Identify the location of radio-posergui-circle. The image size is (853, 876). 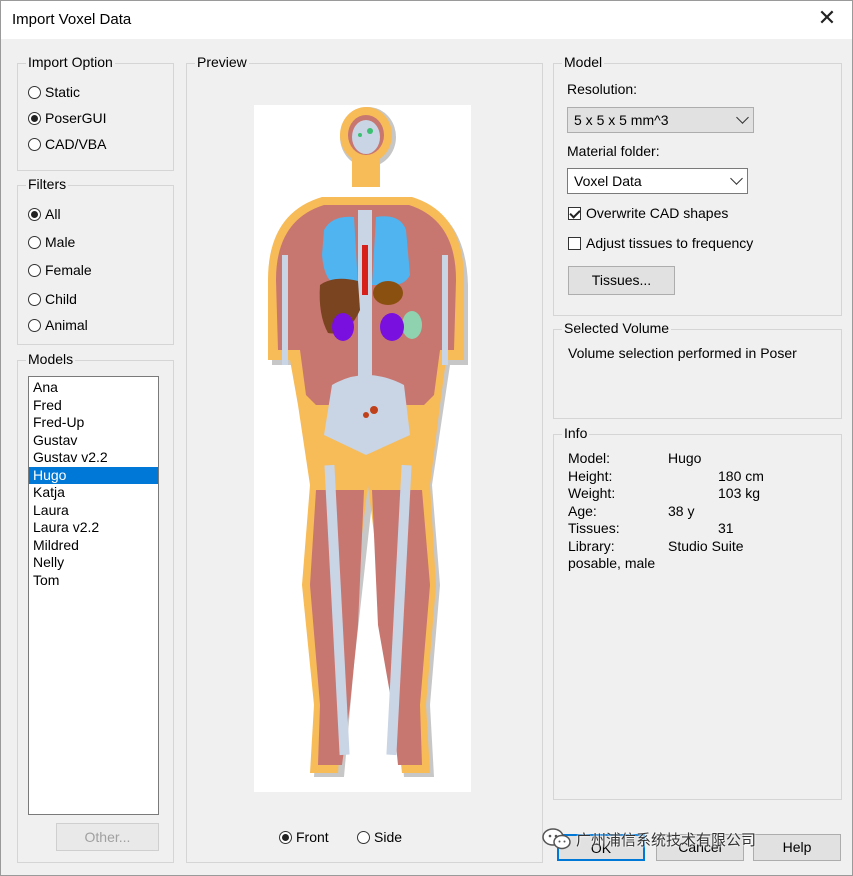
(34, 118).